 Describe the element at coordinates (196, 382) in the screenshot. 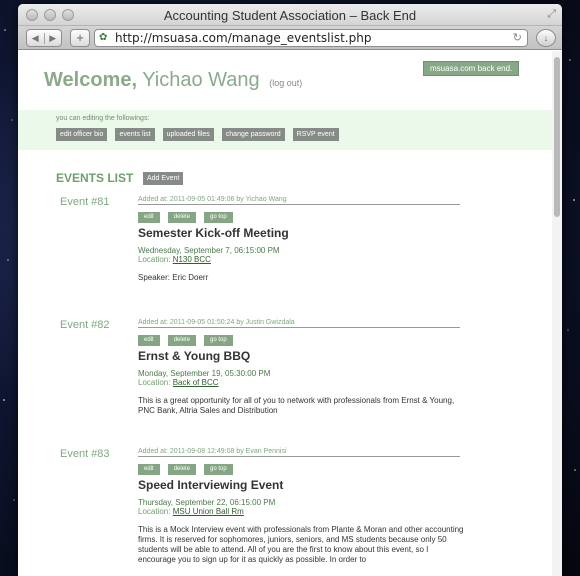

I see `location-link: Back of BCC` at that location.